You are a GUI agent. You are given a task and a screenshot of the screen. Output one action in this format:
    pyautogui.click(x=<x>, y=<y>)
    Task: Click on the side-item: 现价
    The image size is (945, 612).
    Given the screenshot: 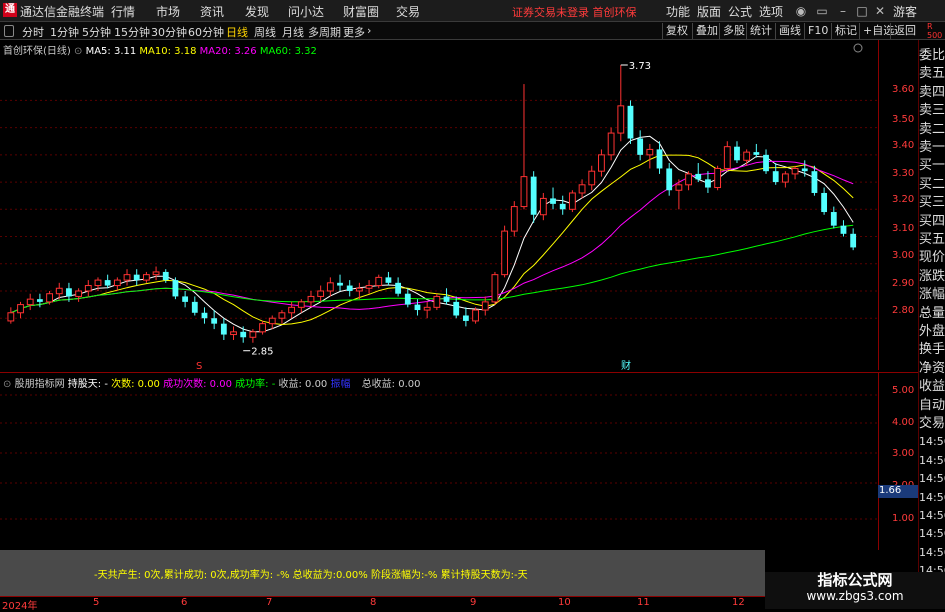 What is the action you would take?
    pyautogui.click(x=932, y=258)
    